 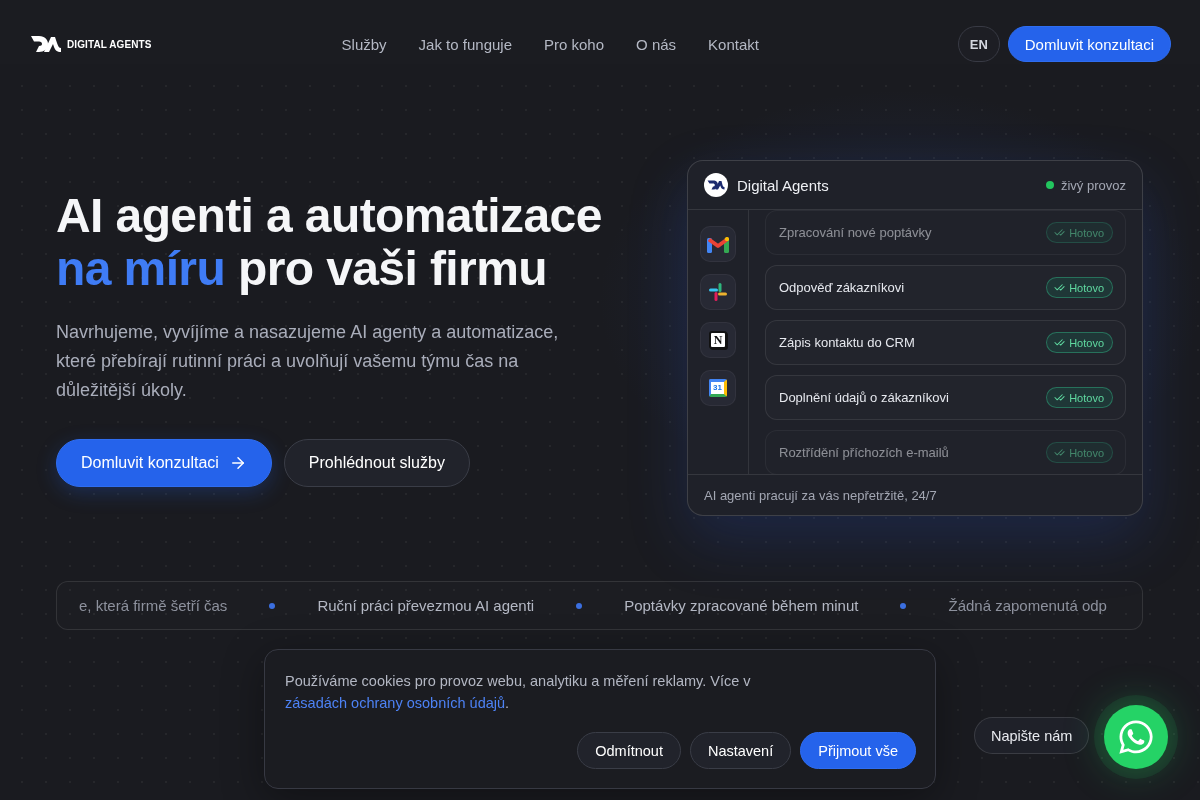 I want to click on task-label: Doplnění údajů o zákazníkovi, so click(x=864, y=397).